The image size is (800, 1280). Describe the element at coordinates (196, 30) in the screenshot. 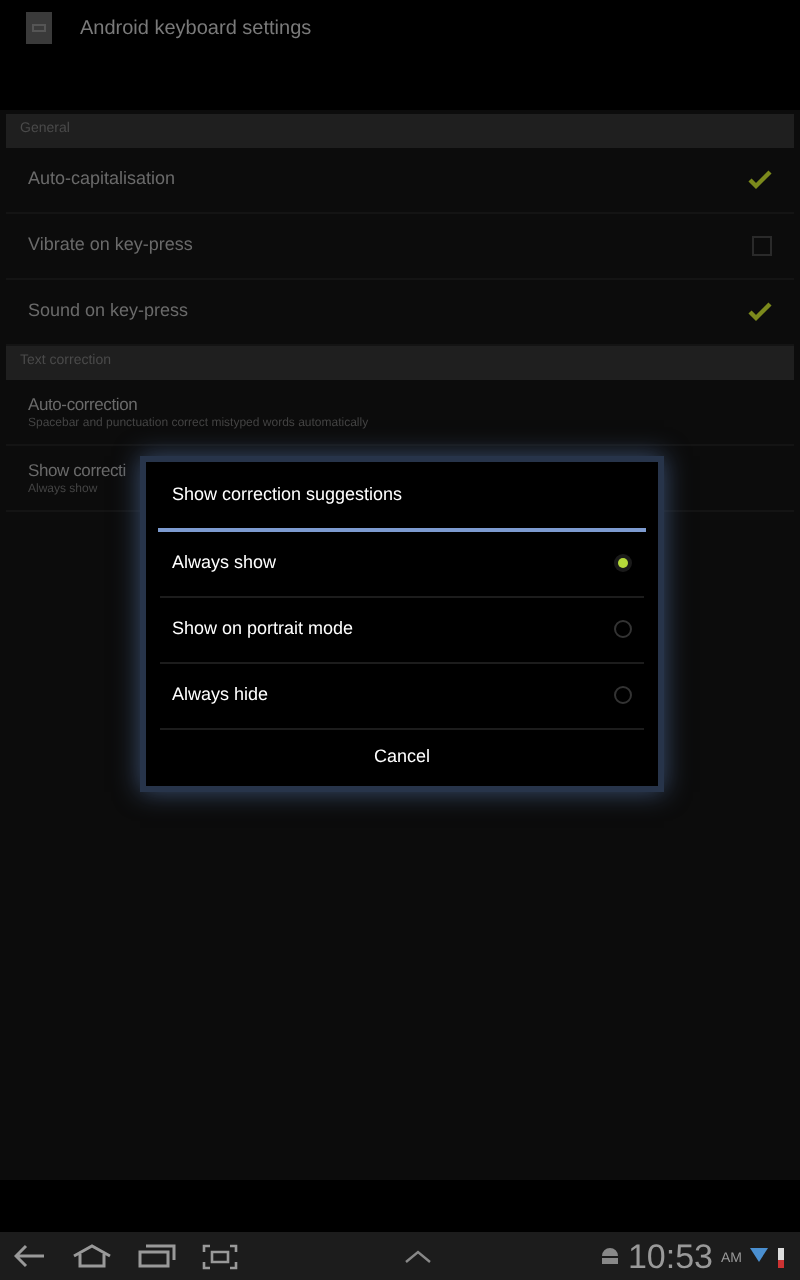

I see `app-title: Android keyboard settings` at that location.